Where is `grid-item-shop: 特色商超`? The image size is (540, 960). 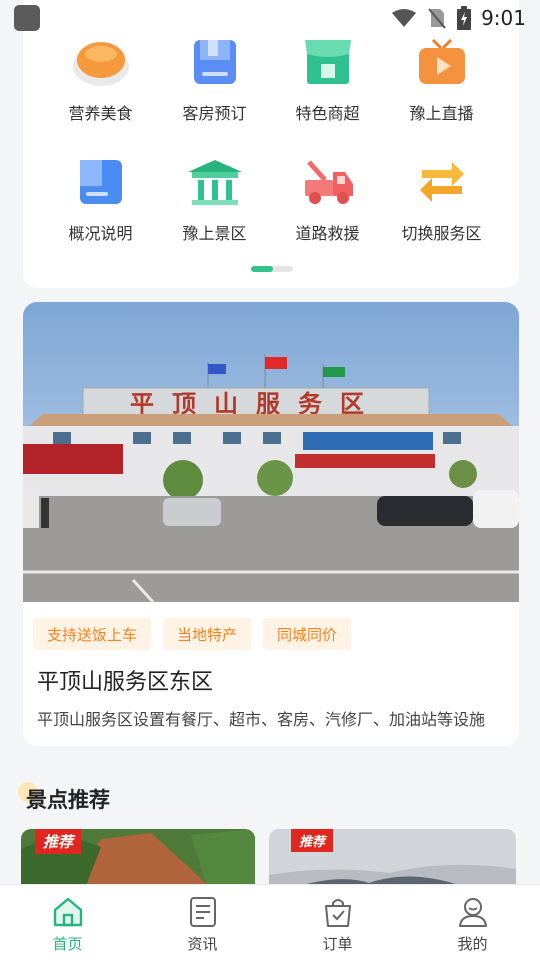
grid-item-shop: 特色商超 is located at coordinates (327, 80).